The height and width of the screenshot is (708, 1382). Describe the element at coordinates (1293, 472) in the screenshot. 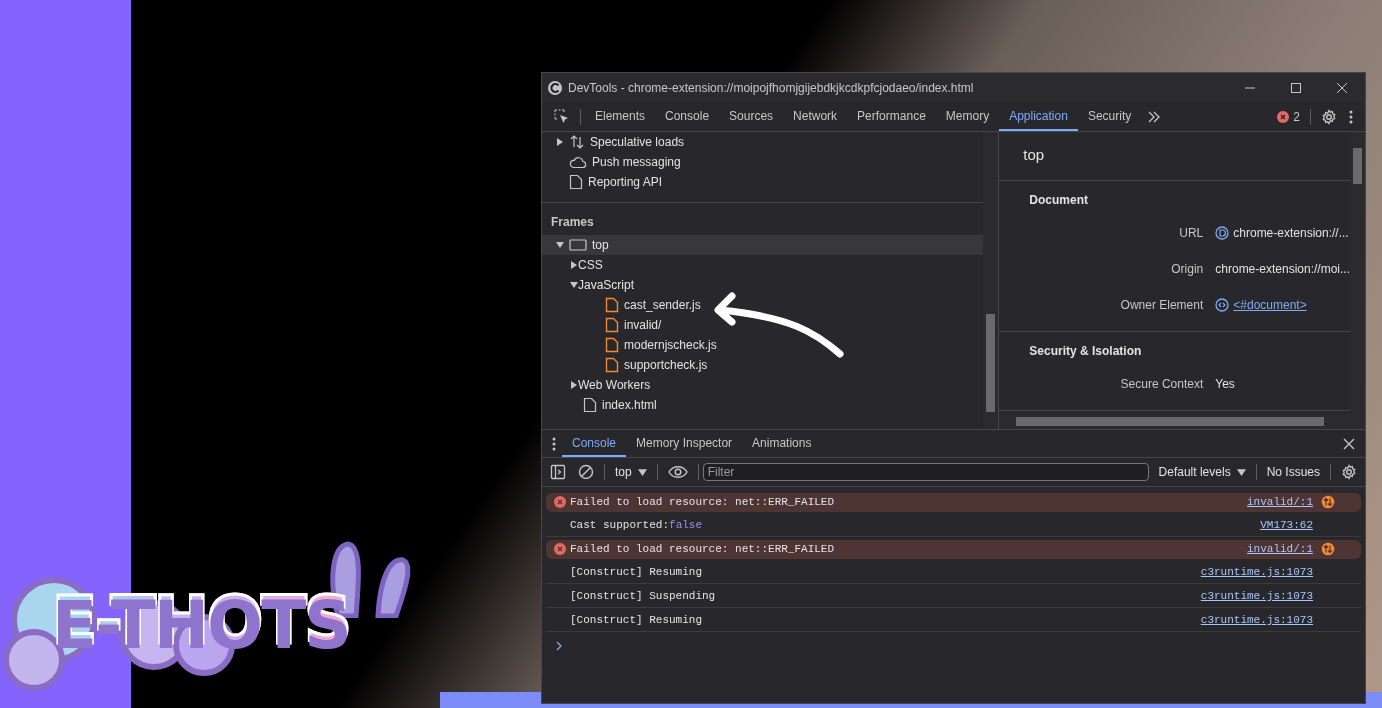

I see `issues-button: No Issues` at that location.